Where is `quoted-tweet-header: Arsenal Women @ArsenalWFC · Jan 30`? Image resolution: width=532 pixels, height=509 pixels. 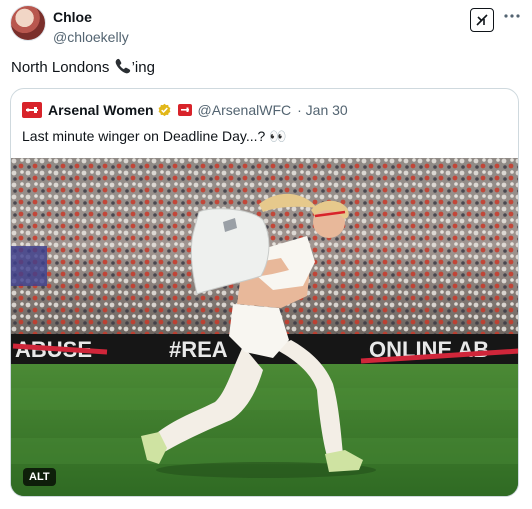 quoted-tweet-header: Arsenal Women @ArsenalWFC · Jan 30 is located at coordinates (185, 110).